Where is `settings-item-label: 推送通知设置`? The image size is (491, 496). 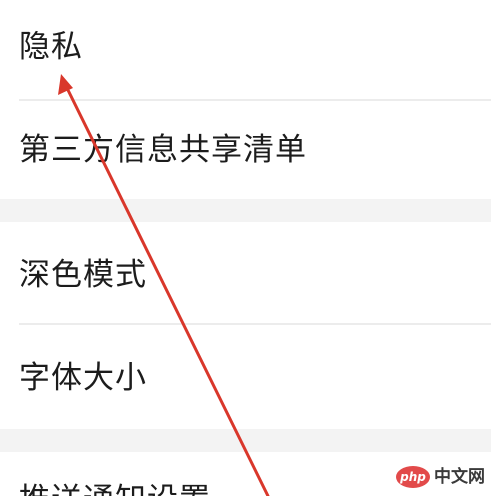
settings-item-label: 推送通知设置 is located at coordinates (115, 490).